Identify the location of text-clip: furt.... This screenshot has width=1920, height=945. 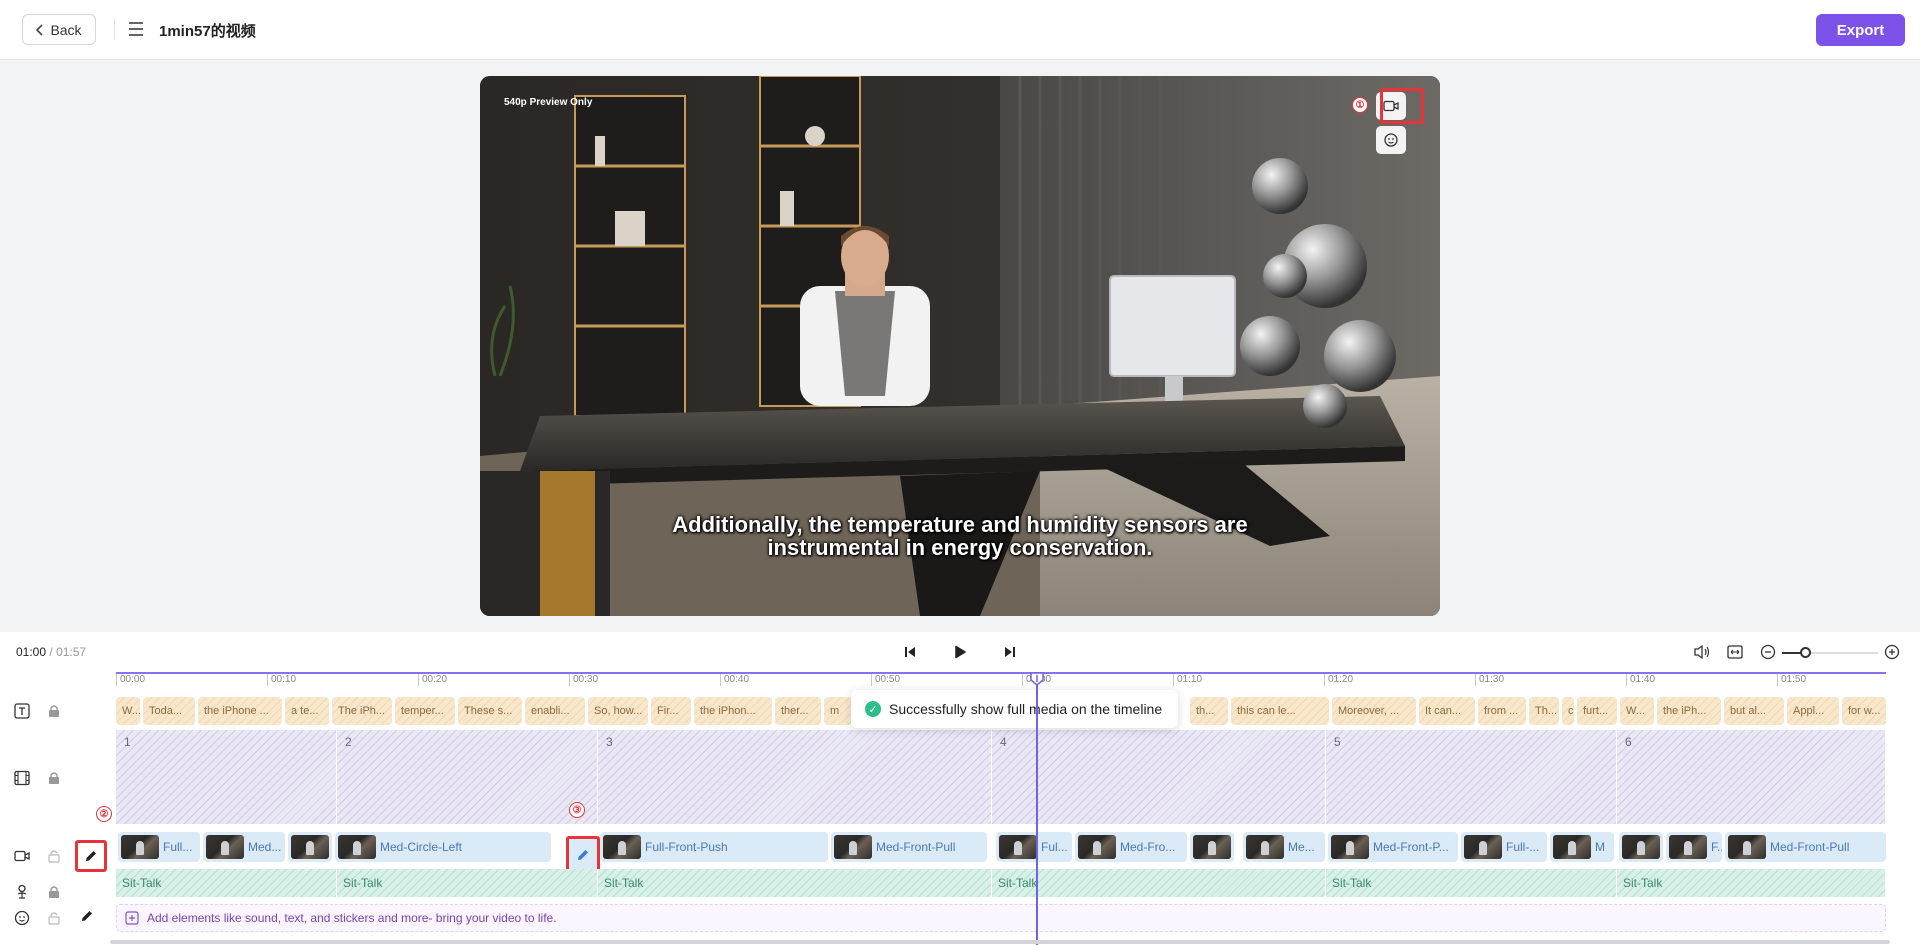
(1597, 711).